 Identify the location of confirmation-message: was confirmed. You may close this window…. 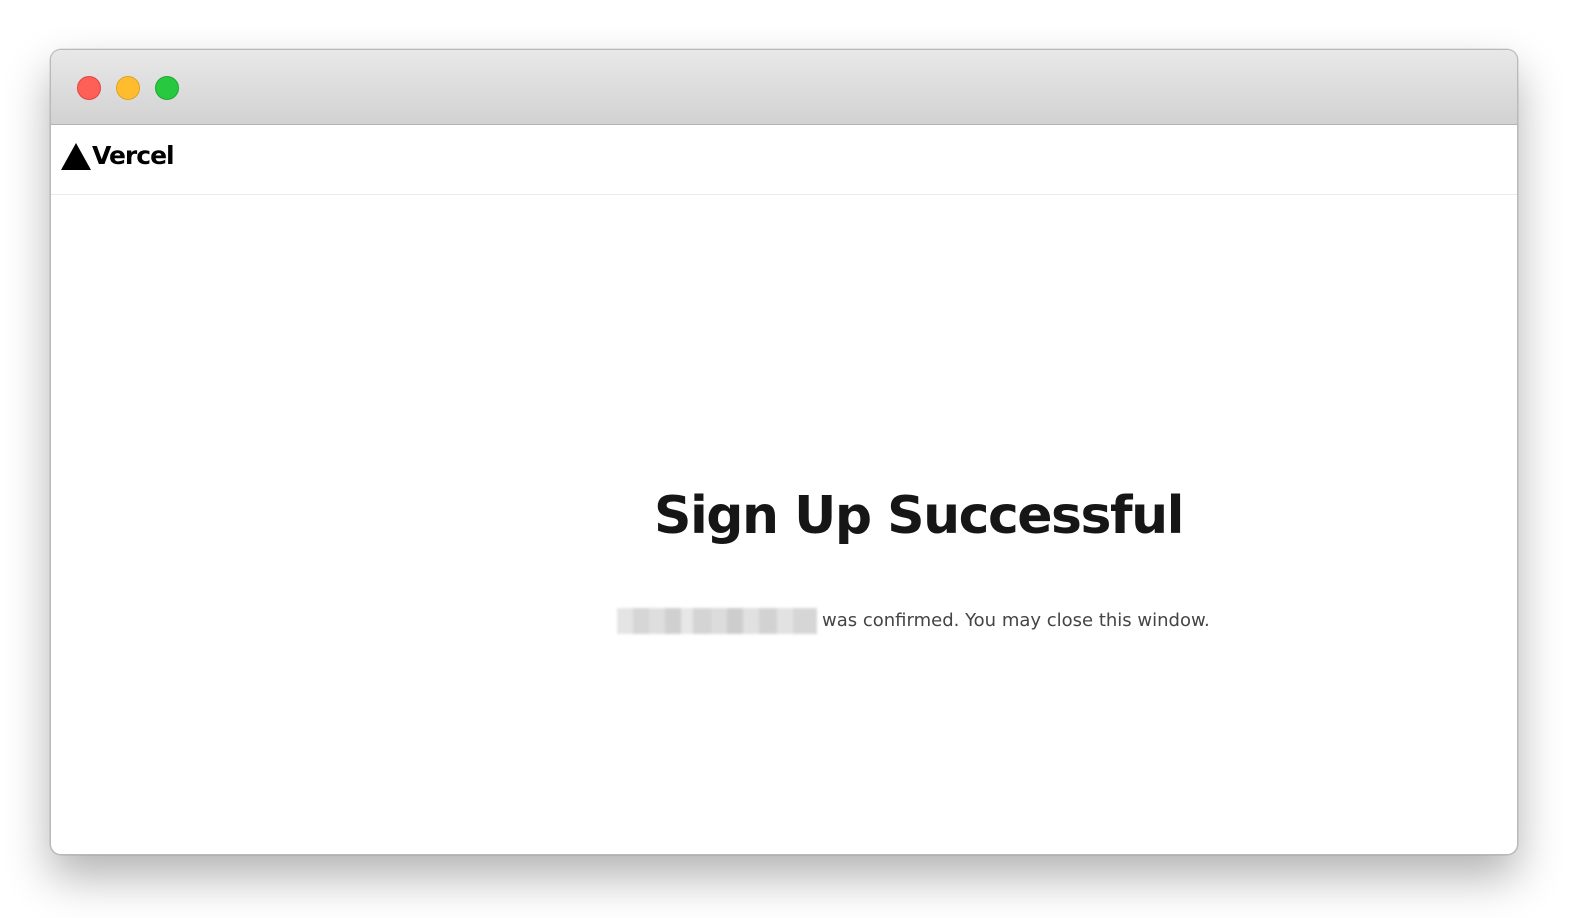
(913, 621).